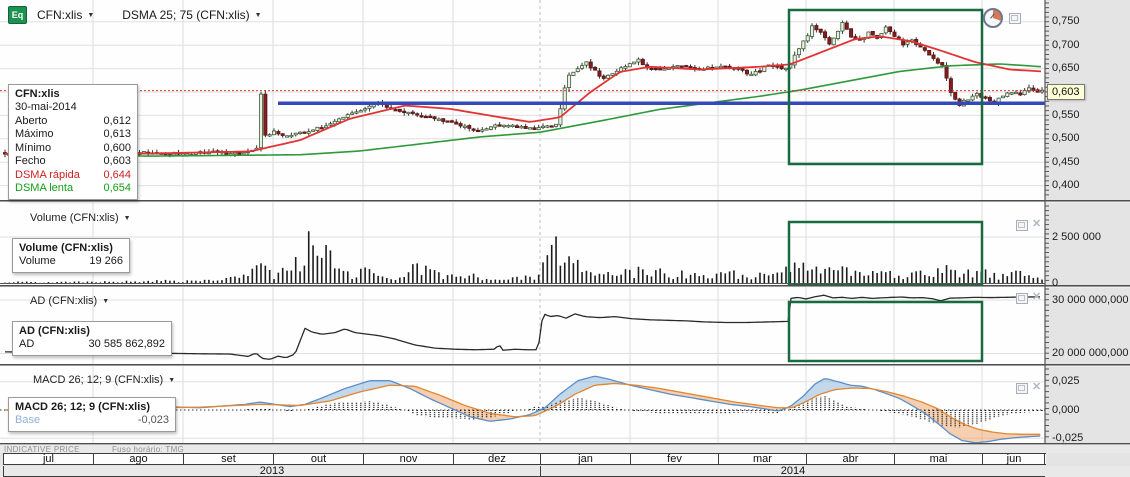 The image size is (1130, 477). What do you see at coordinates (1076, 236) in the screenshot?
I see `volume-axis-label: 2 500 000` at bounding box center [1076, 236].